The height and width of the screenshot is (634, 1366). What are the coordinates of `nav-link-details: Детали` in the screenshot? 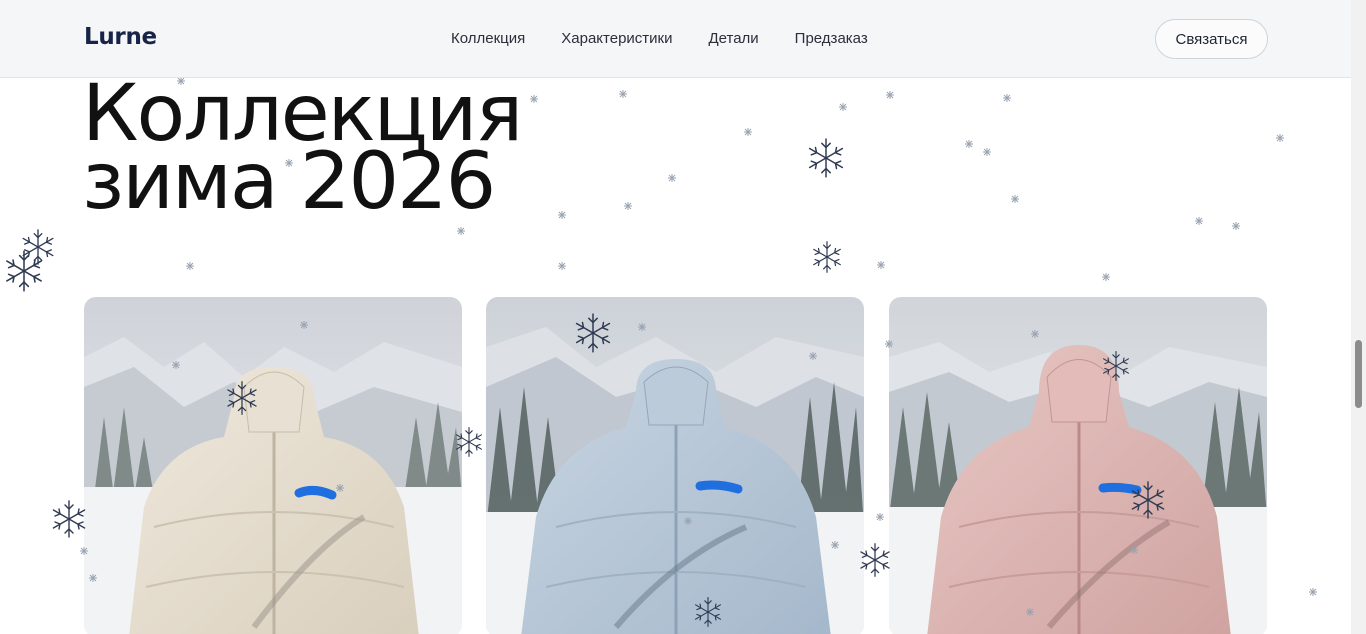 It's located at (733, 38).